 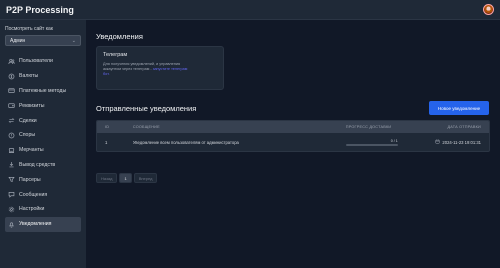 I want to click on row-id: 1, so click(x=106, y=142).